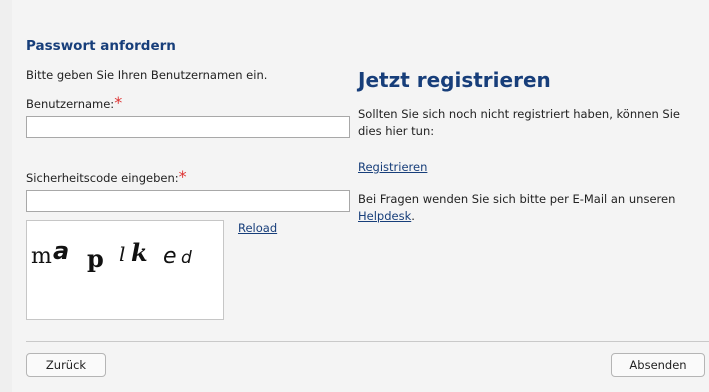  I want to click on help-text-end: ., so click(413, 216).